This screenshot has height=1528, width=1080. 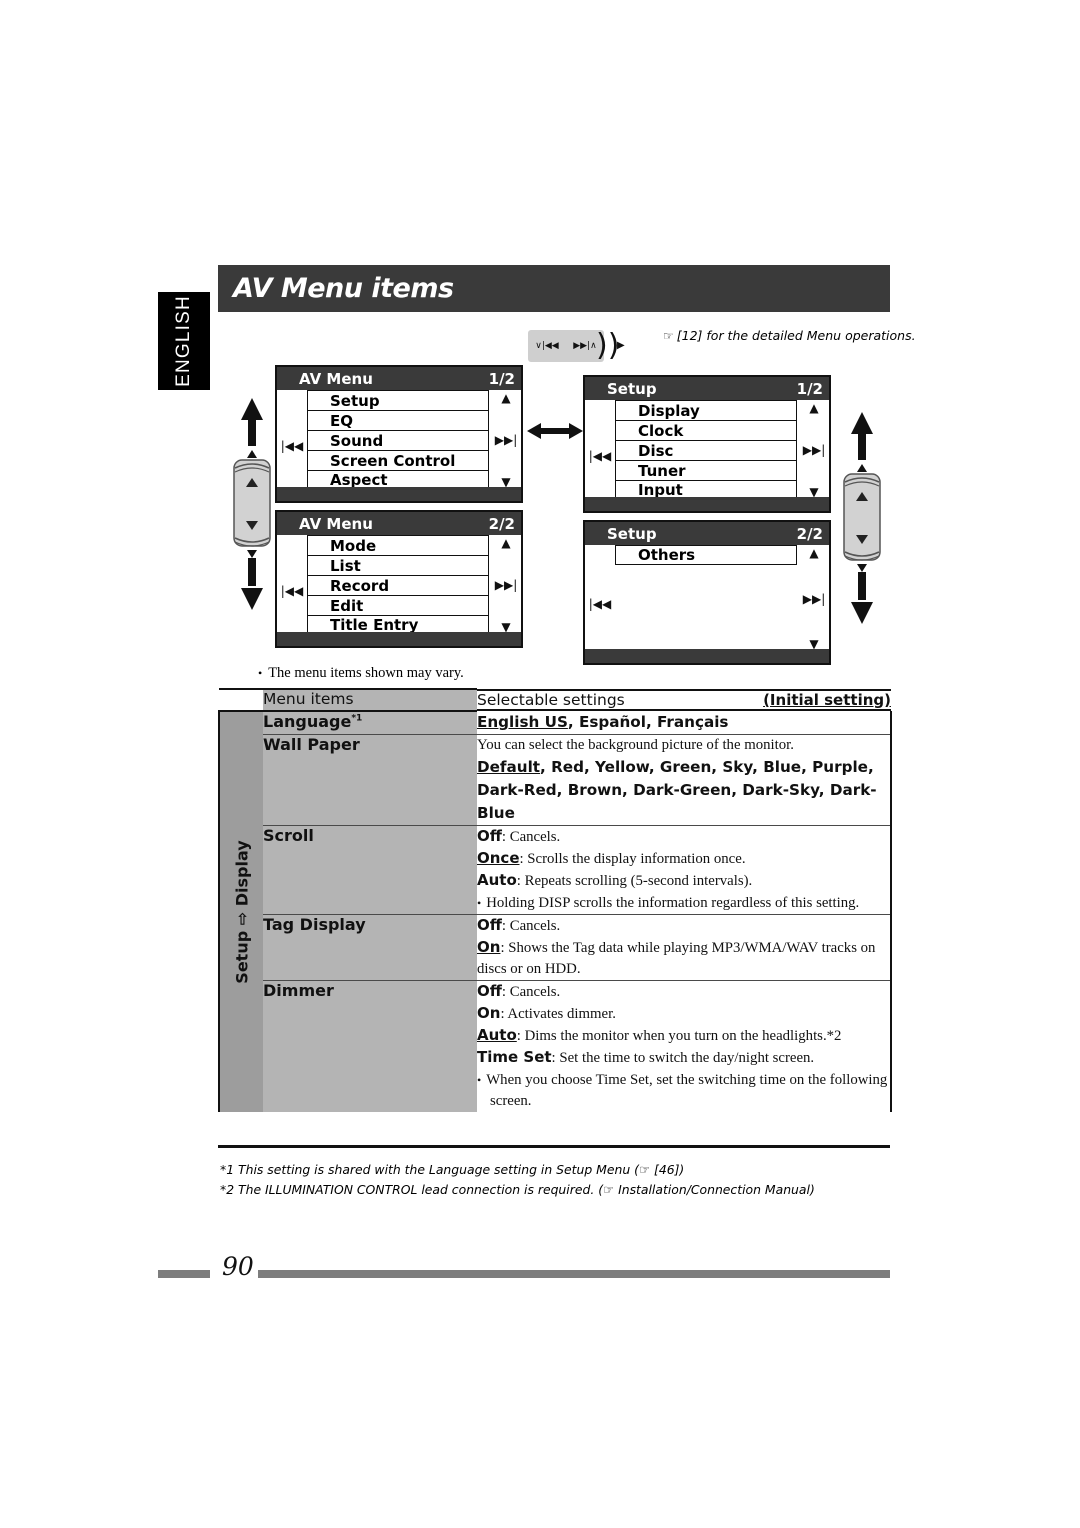 I want to click on list-item: Clock, so click(x=706, y=430).